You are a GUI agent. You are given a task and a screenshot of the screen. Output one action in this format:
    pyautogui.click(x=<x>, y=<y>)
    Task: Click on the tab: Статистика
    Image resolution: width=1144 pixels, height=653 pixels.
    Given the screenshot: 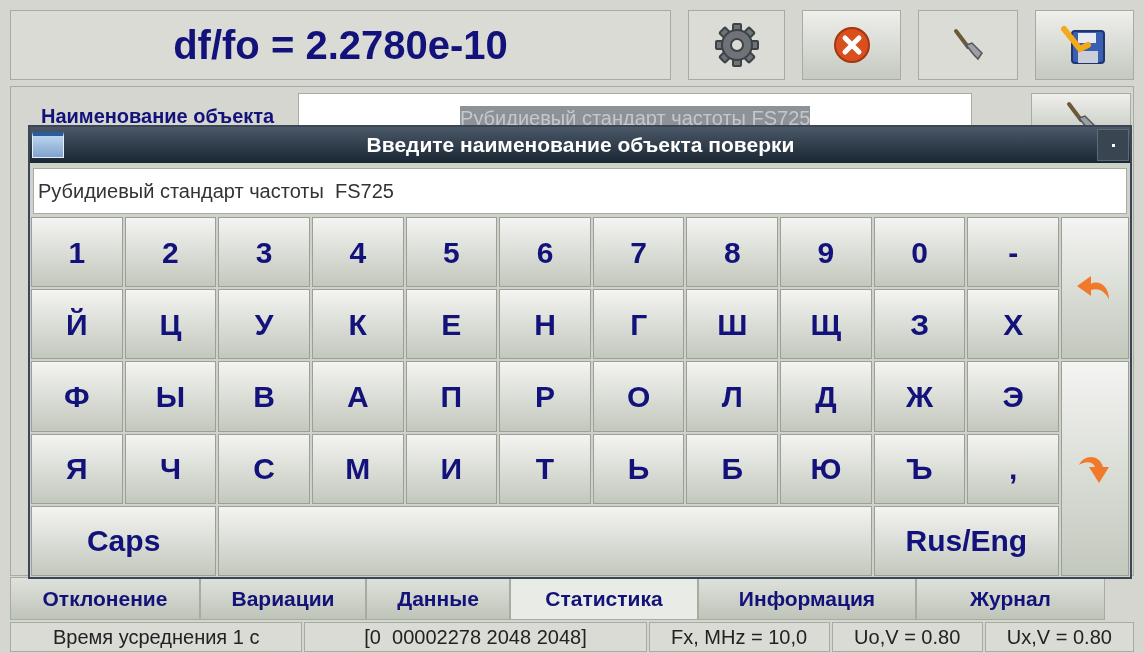 What is the action you would take?
    pyautogui.click(x=604, y=598)
    